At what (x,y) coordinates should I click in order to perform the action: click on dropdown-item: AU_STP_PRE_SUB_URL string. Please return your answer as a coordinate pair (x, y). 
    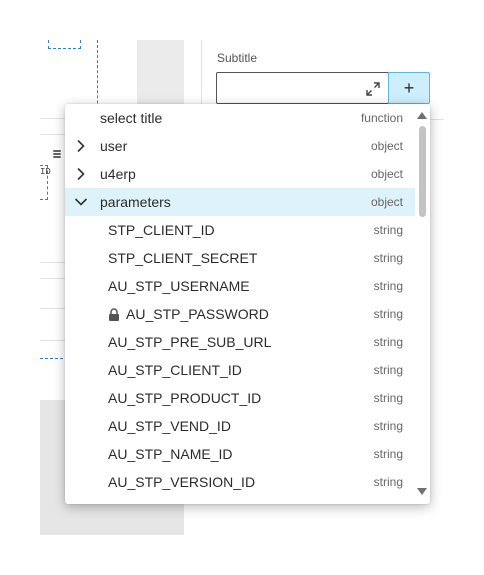
    Looking at the image, I should click on (240, 342).